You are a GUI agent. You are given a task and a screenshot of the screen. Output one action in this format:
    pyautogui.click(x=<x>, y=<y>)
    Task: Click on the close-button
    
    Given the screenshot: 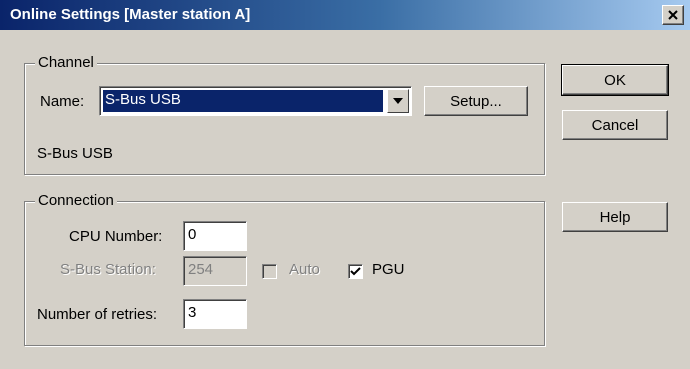 What is the action you would take?
    pyautogui.click(x=673, y=15)
    